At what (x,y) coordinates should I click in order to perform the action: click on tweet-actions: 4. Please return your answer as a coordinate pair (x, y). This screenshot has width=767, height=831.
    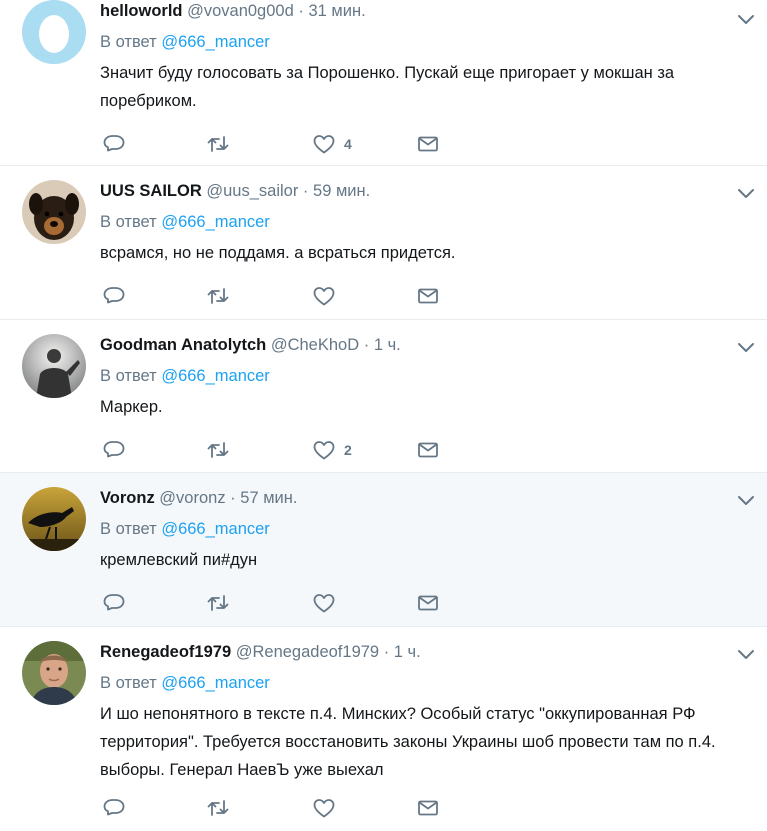
    Looking at the image, I should click on (280, 144).